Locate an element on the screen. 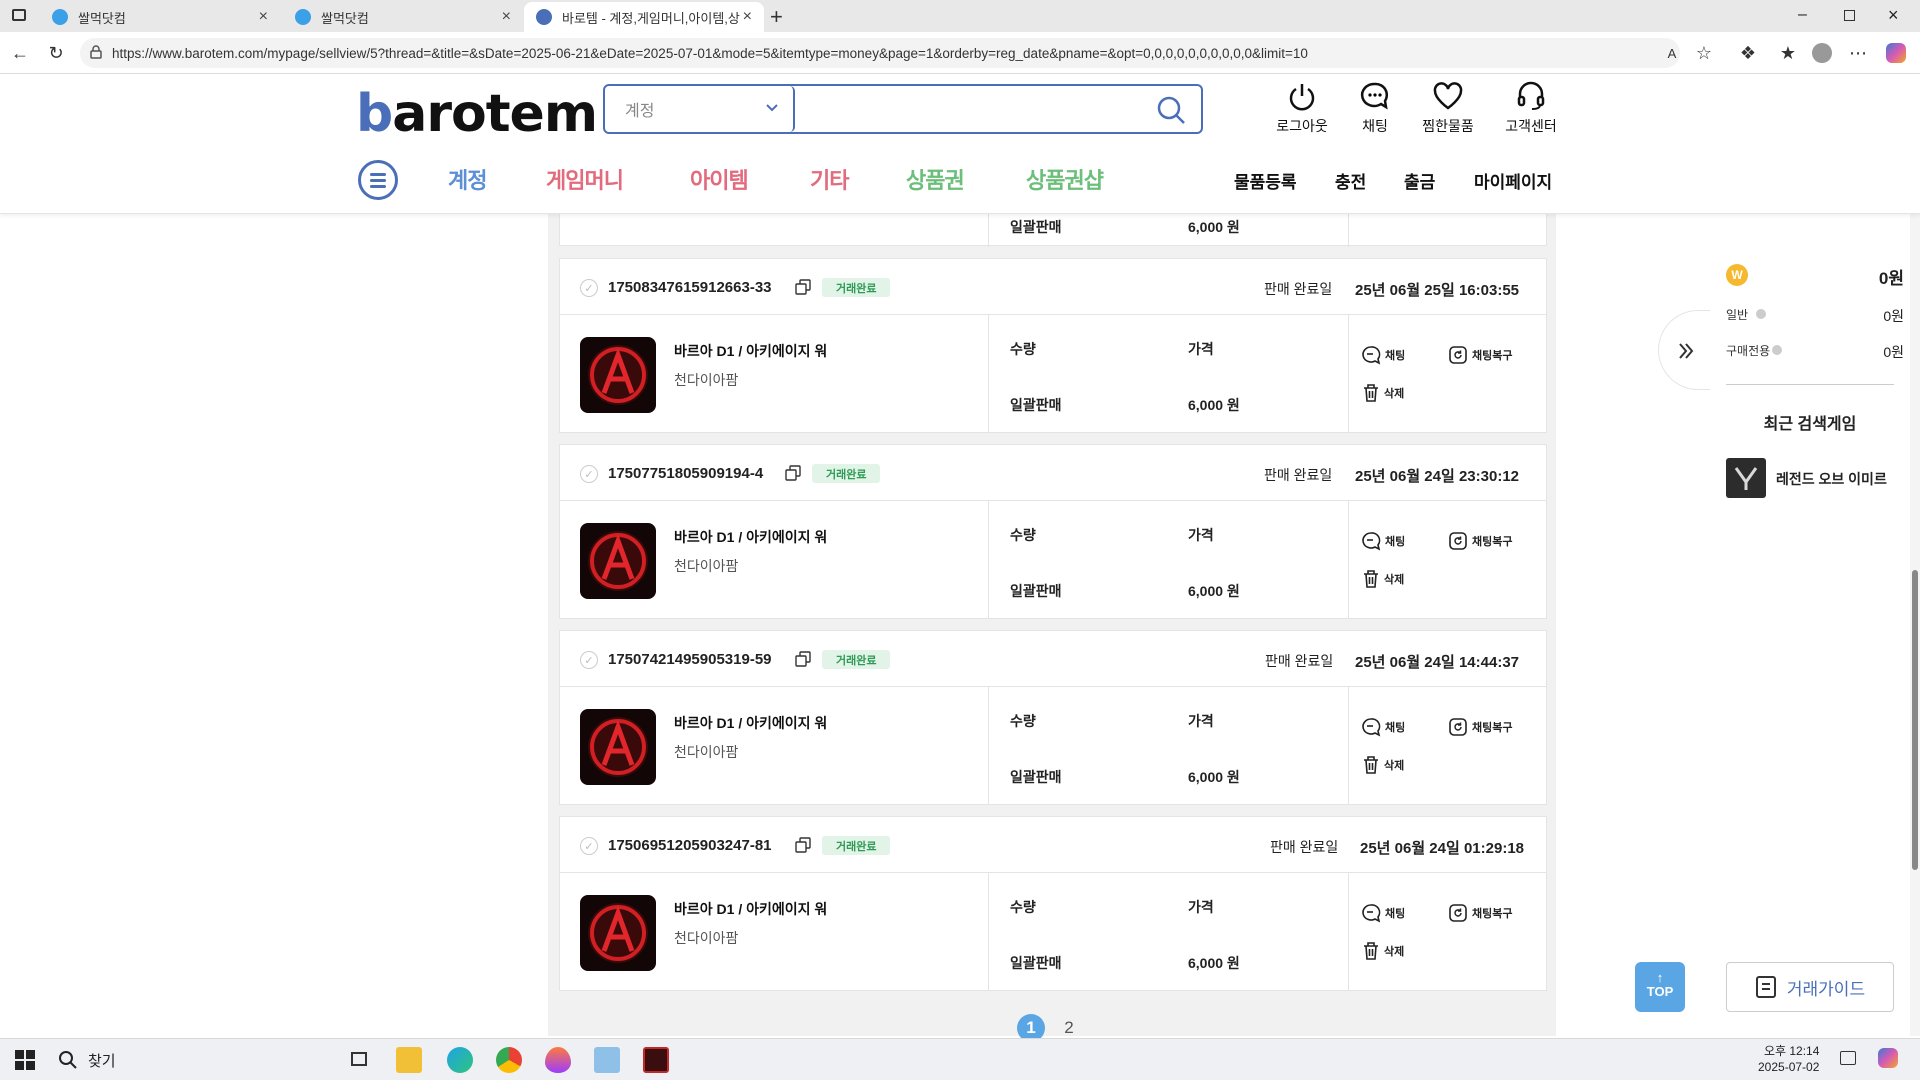 The height and width of the screenshot is (1080, 1920). search-category-select: 계정 is located at coordinates (700, 109).